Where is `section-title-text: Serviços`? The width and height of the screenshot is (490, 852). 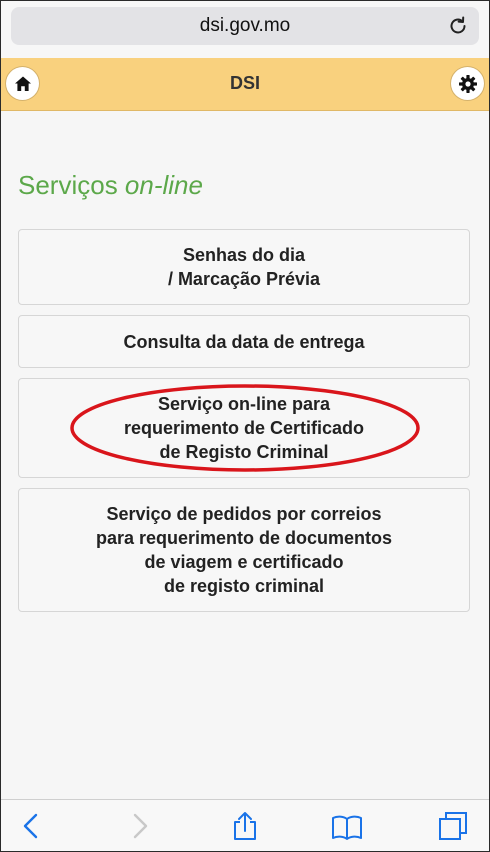
section-title-text: Serviços is located at coordinates (71, 185).